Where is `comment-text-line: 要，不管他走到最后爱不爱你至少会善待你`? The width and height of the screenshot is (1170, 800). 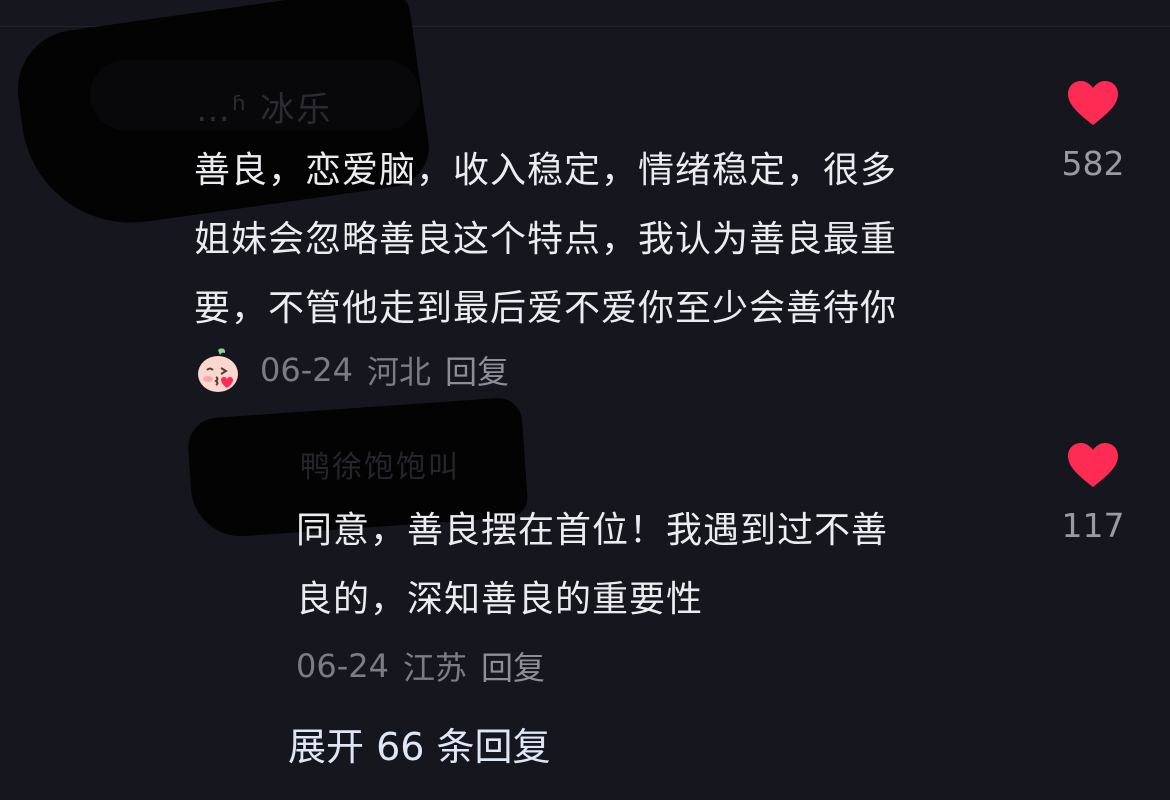
comment-text-line: 要，不管他走到最后爱不爱你至少会善待你 is located at coordinates (546, 308).